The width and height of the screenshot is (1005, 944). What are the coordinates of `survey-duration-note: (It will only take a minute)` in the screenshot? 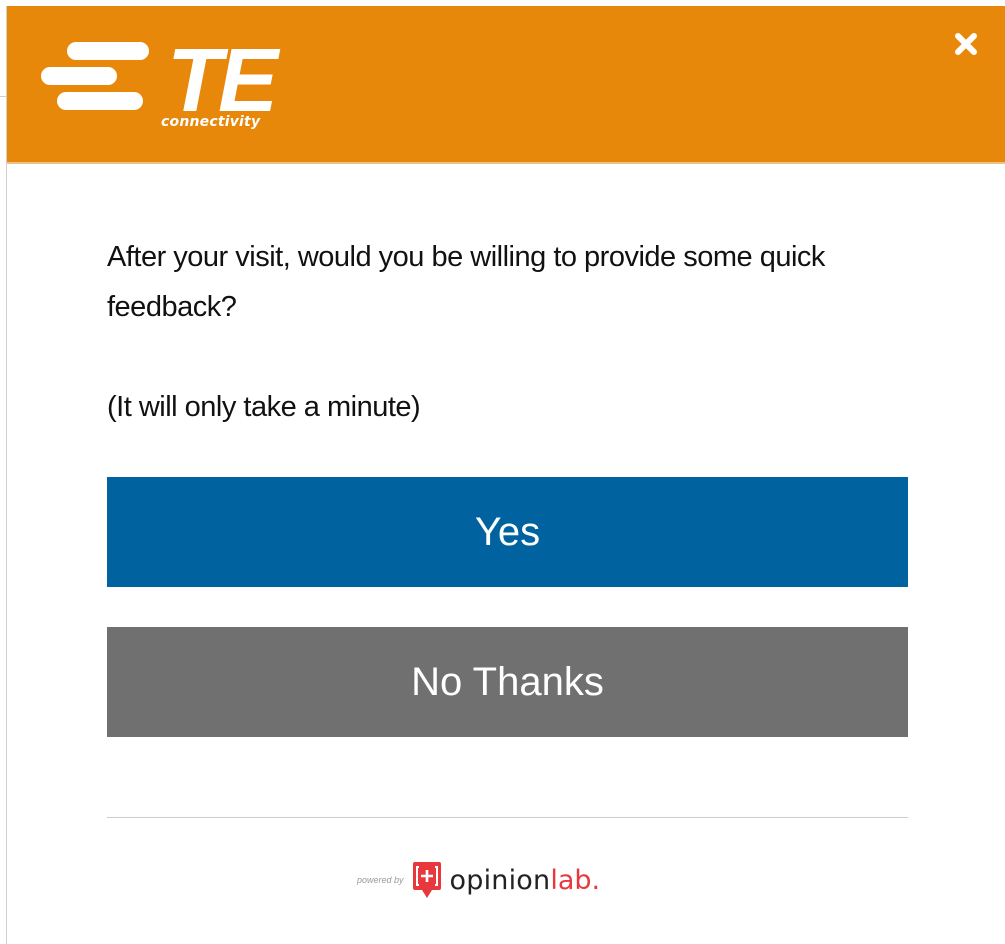 It's located at (264, 407).